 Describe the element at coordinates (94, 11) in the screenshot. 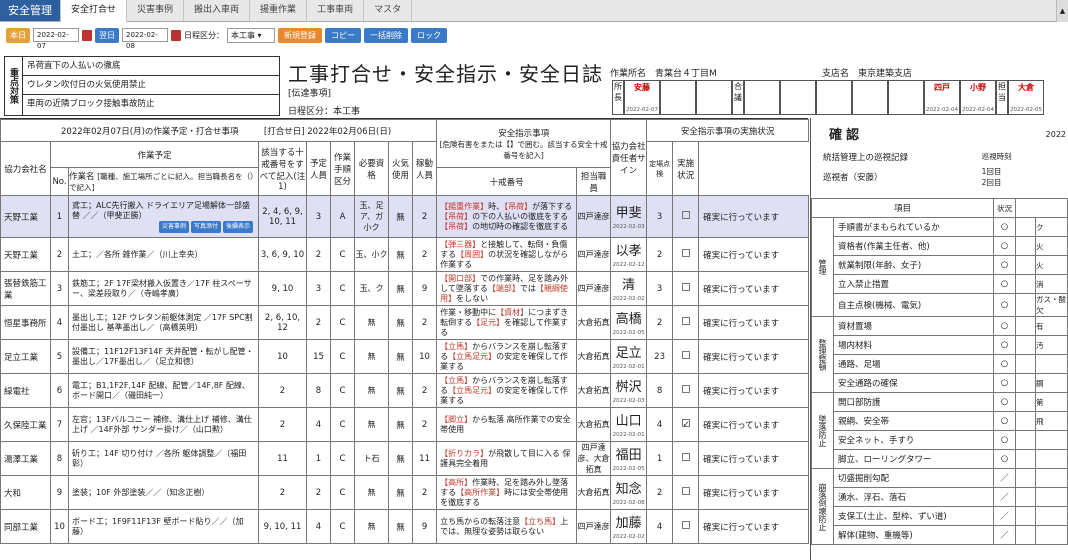

I see `tab-safety-meeting: 安全打合せ` at that location.